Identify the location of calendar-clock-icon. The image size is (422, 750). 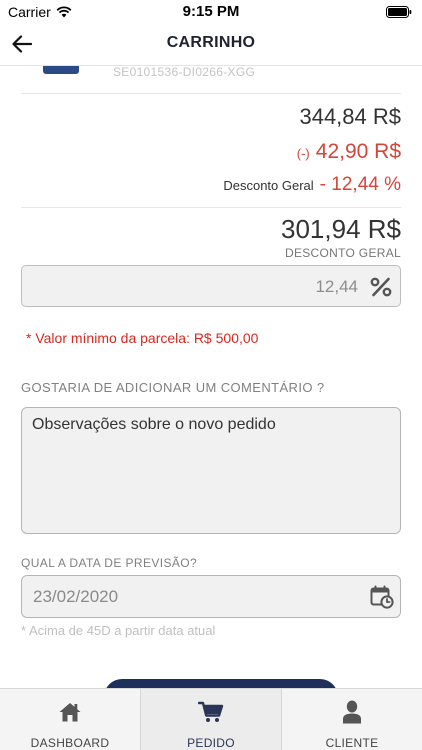
(382, 597).